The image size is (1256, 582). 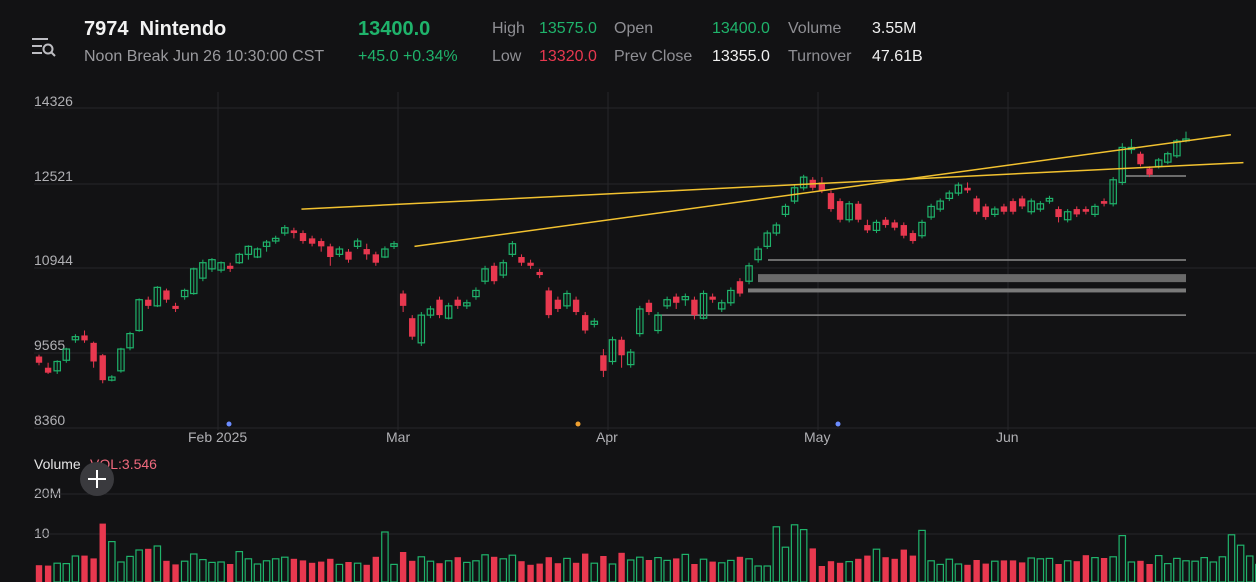 What do you see at coordinates (1007, 437) in the screenshot?
I see `x-tick-label: Jun` at bounding box center [1007, 437].